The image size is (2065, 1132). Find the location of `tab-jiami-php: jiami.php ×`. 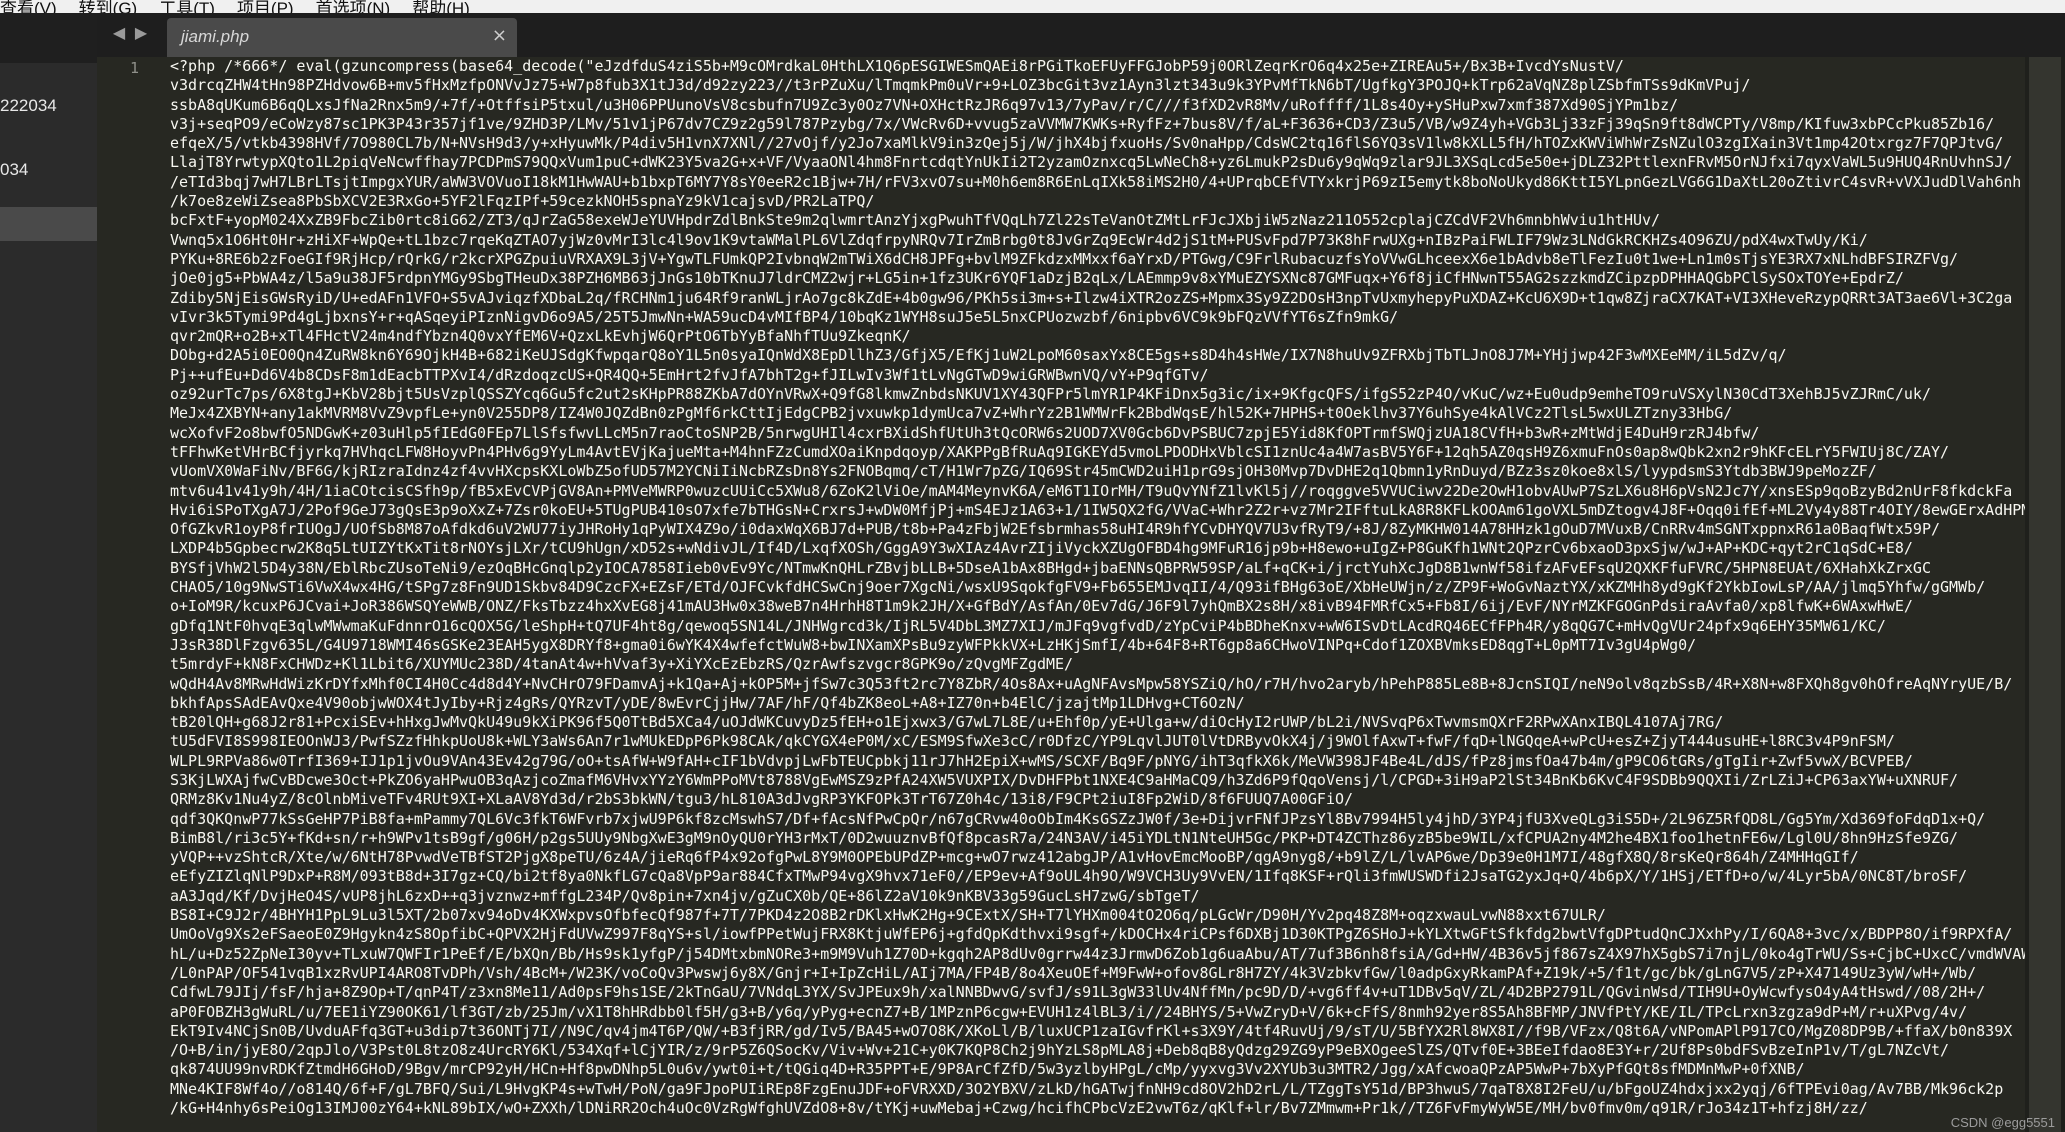

tab-jiami-php: jiami.php × is located at coordinates (342, 37).